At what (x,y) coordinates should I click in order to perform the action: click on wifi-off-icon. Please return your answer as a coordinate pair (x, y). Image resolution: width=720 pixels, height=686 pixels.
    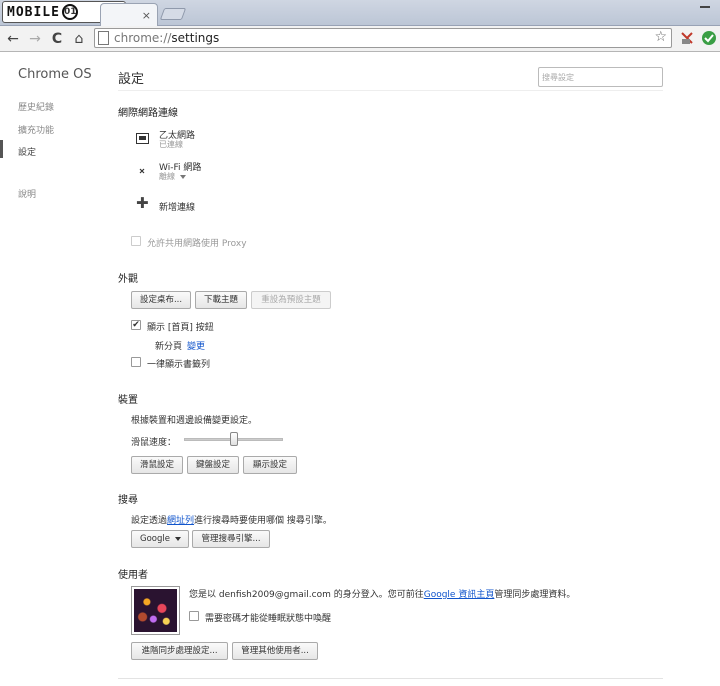
    Looking at the image, I should click on (142, 171).